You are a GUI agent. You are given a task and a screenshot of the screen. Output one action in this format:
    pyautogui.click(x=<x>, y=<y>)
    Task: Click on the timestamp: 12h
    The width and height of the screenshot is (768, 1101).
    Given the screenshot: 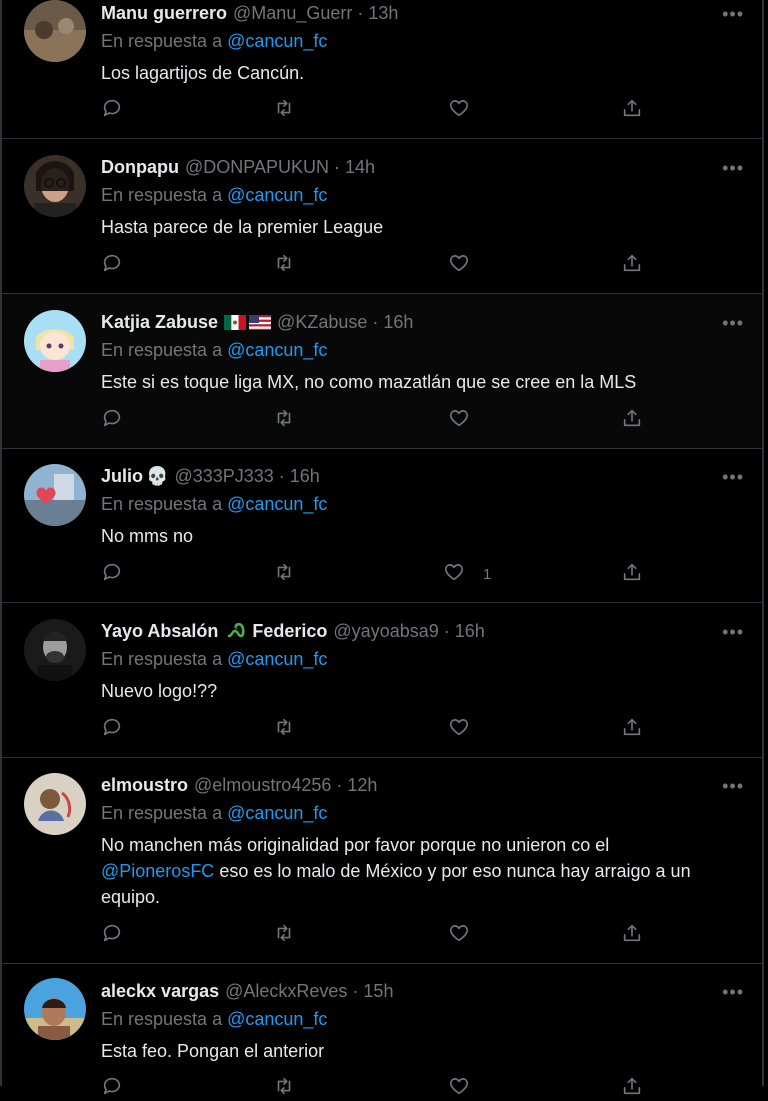 What is the action you would take?
    pyautogui.click(x=362, y=785)
    